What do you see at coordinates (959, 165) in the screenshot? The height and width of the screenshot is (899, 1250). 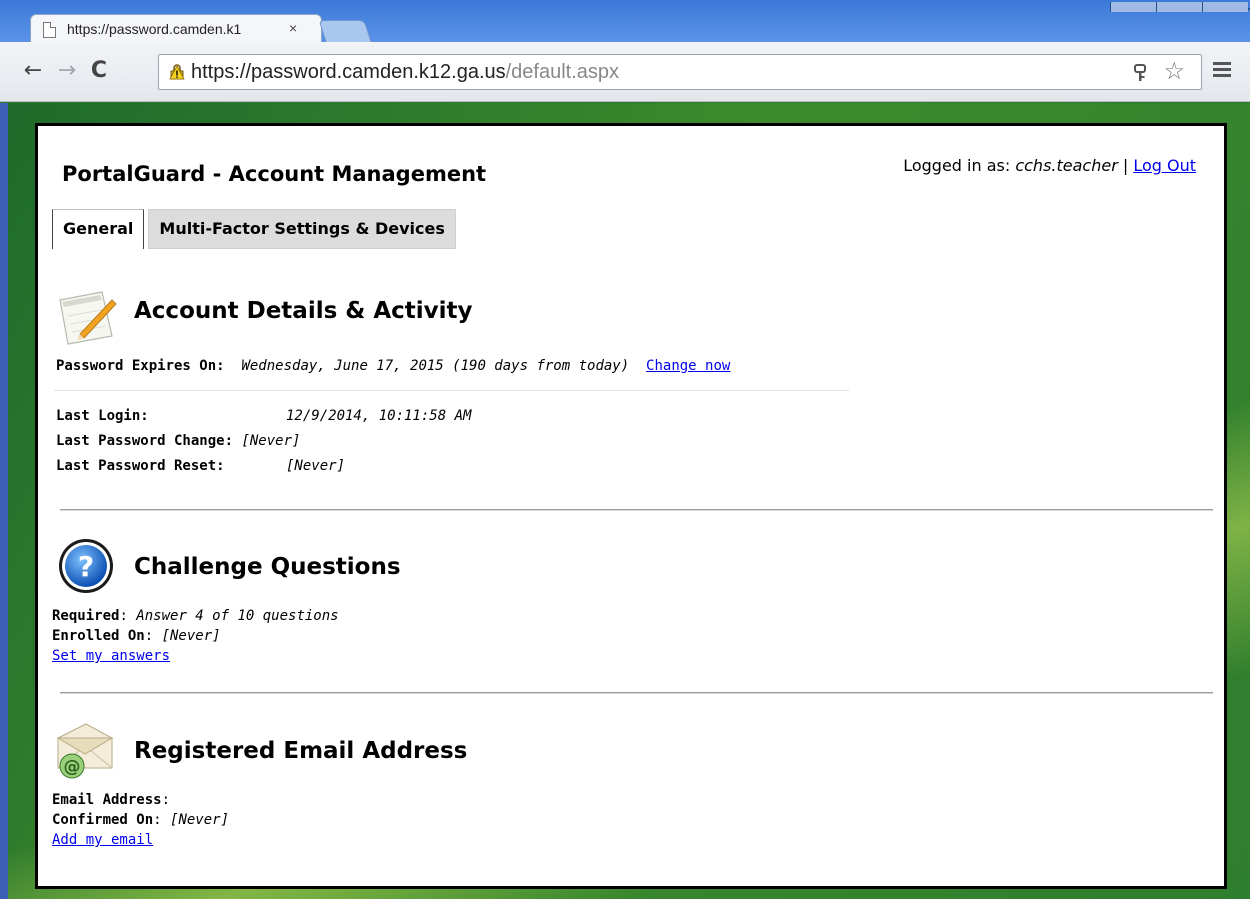 I see `logged-in-prefix: Logged in as:` at bounding box center [959, 165].